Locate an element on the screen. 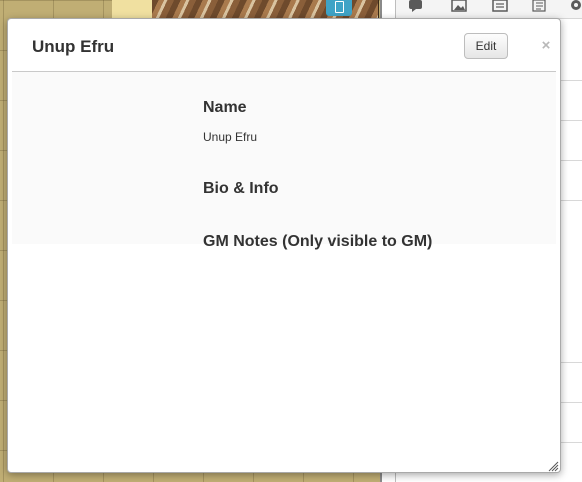  chat-icon is located at coordinates (417, 7).